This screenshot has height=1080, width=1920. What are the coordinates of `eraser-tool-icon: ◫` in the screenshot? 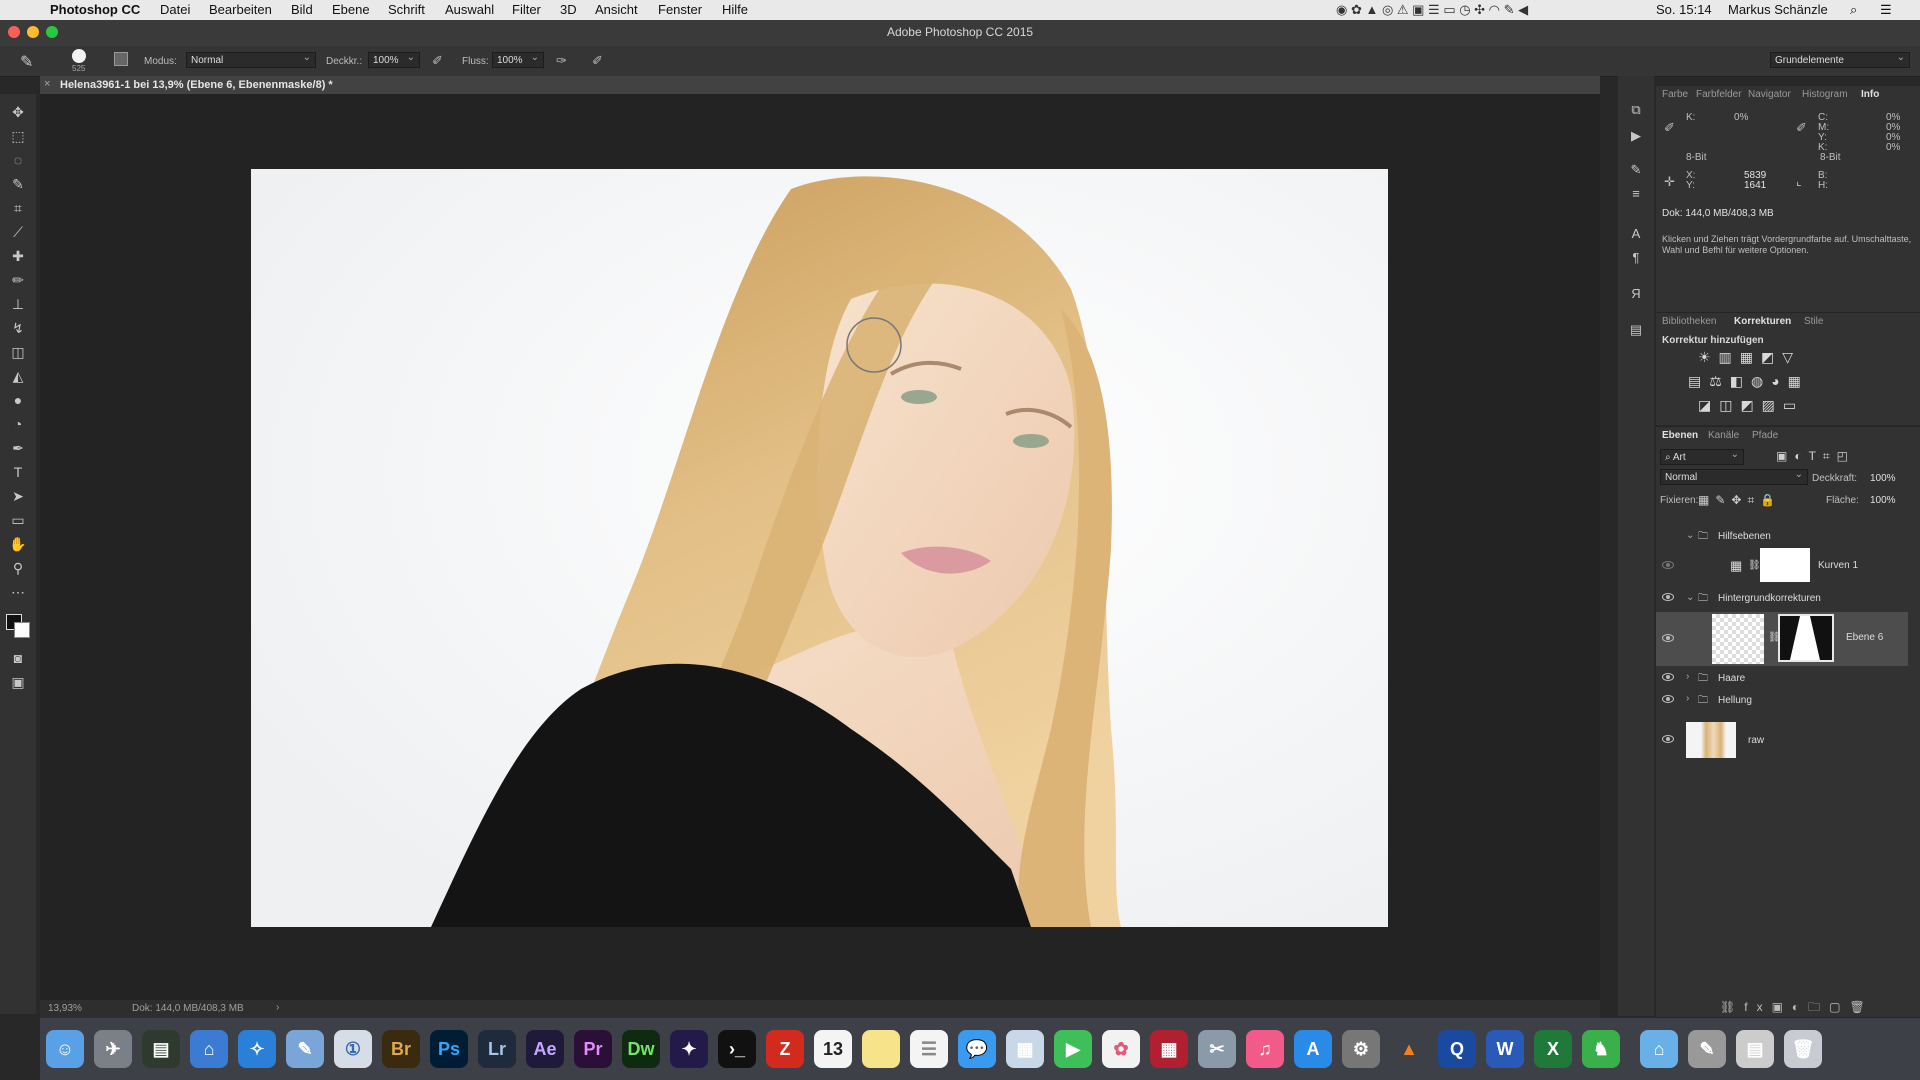 It's located at (18, 352).